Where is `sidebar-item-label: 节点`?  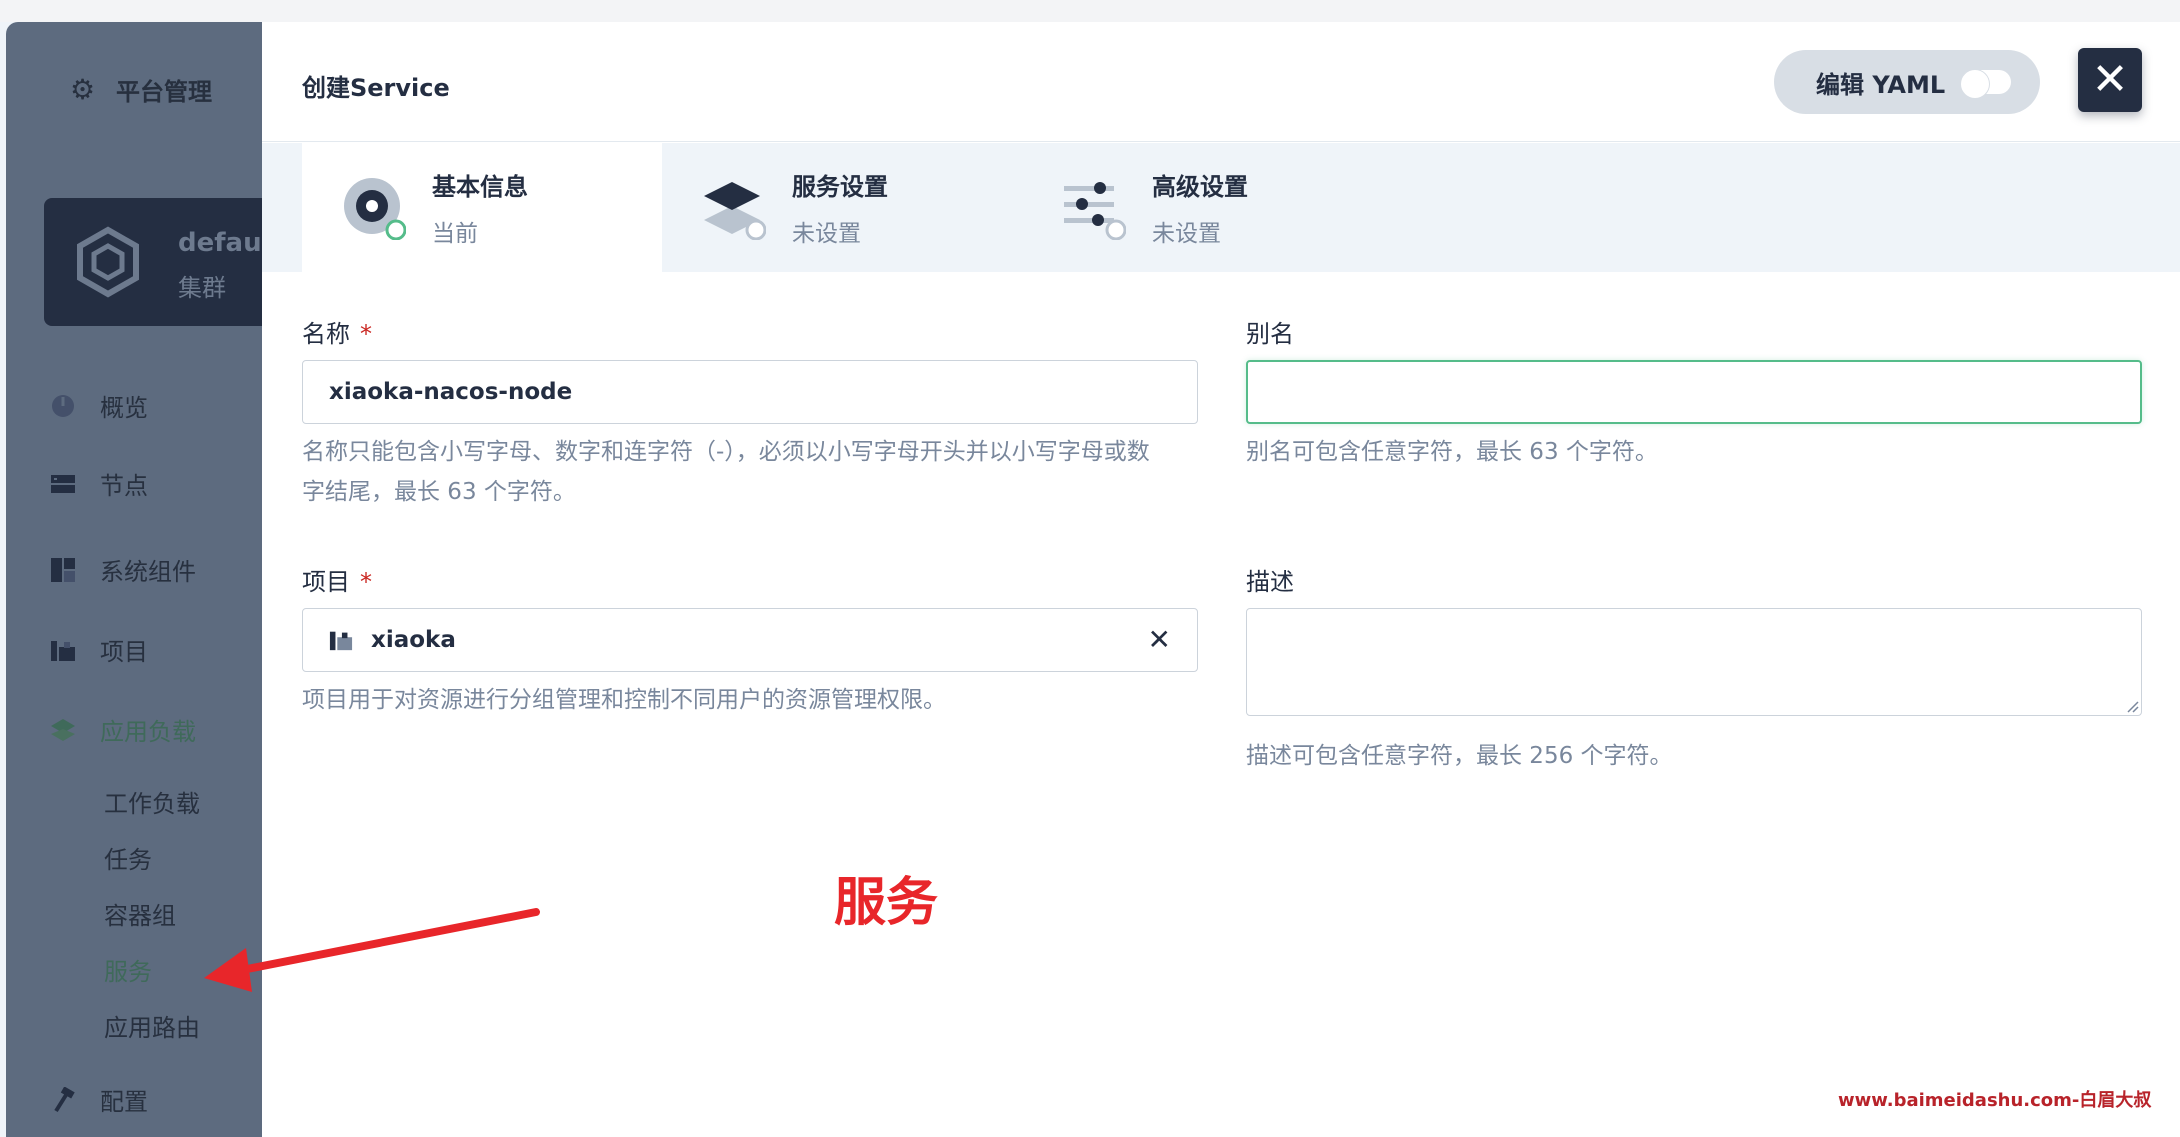
sidebar-item-label: 节点 is located at coordinates (124, 486).